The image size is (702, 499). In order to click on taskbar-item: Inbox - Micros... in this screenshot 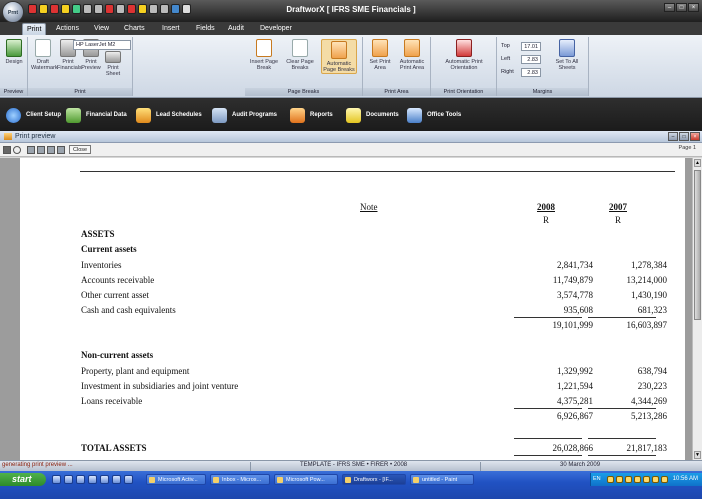, I will do `click(240, 479)`.